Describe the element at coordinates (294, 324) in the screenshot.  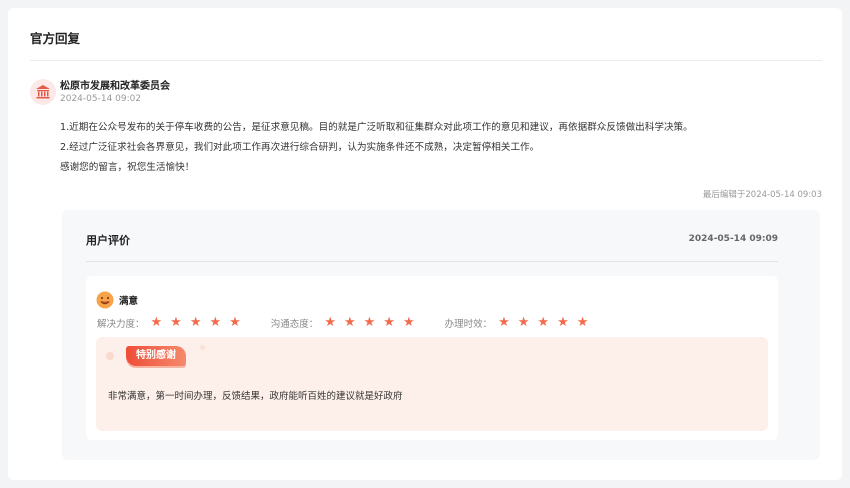
I see `rating-label: 沟通态度：` at that location.